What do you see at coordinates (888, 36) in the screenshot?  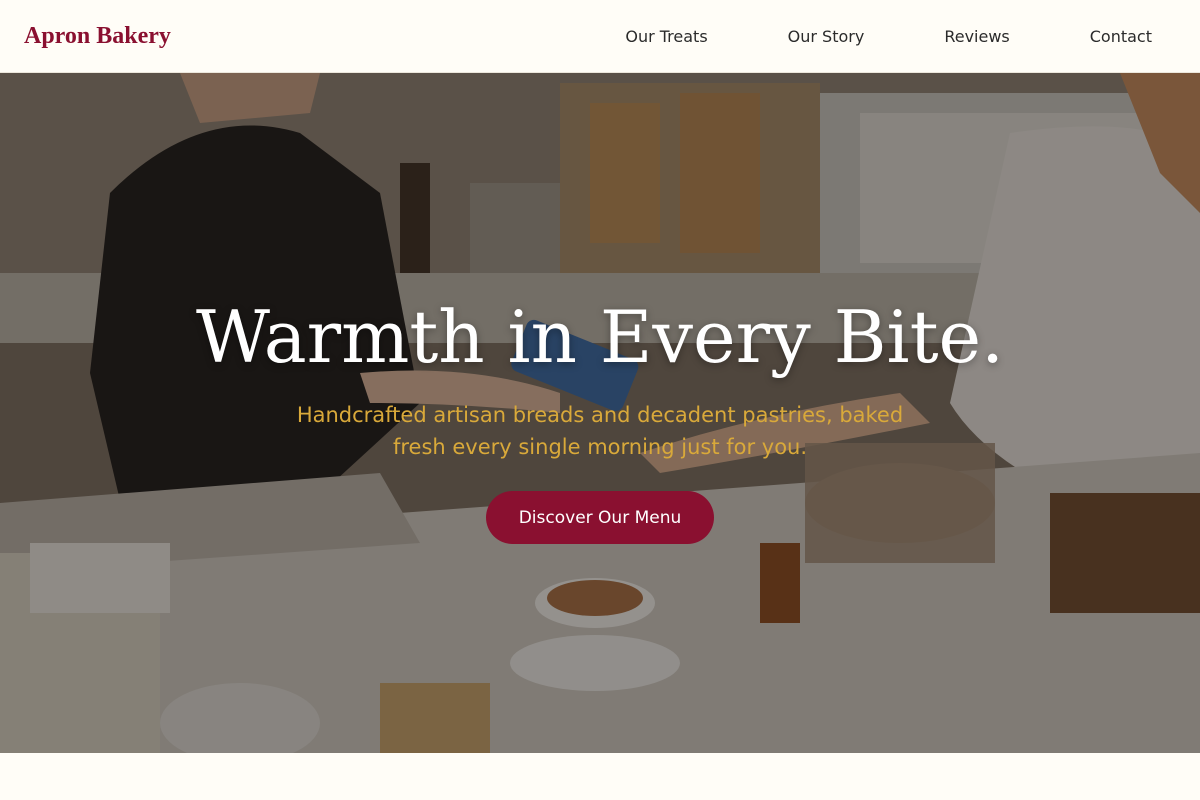 I see `main-nav: Our Treats Our Story Reviews Contact` at bounding box center [888, 36].